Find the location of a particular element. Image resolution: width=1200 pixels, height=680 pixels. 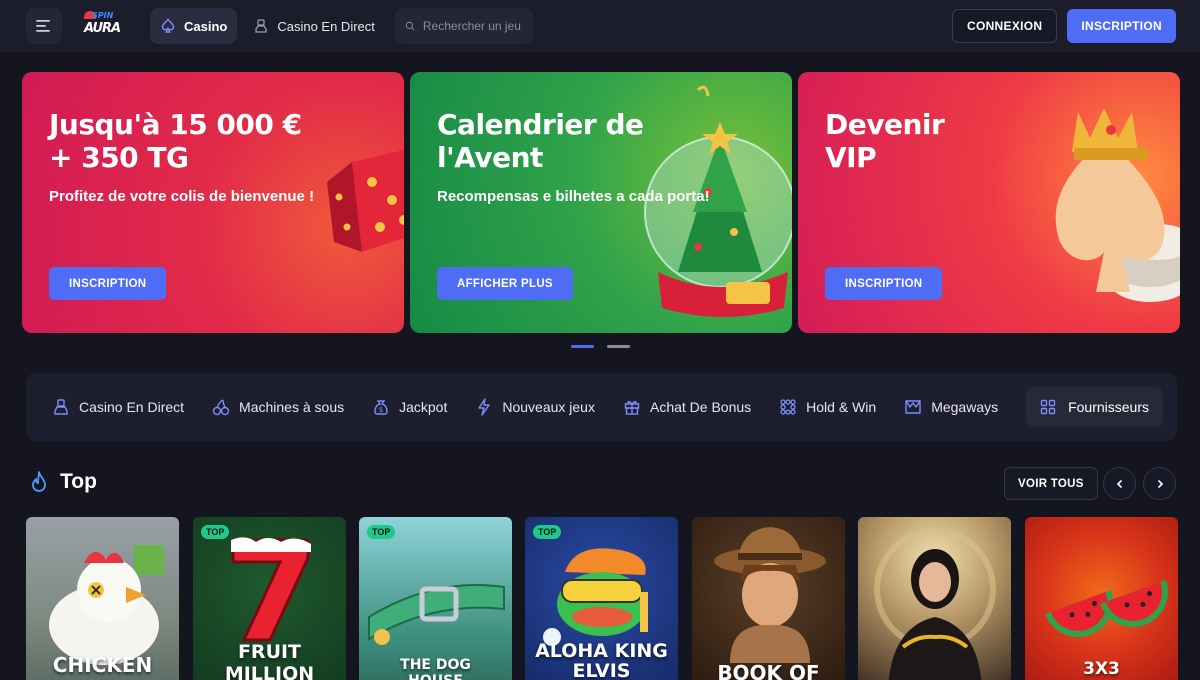

tab-live-casino-label: Casino En Direct is located at coordinates (326, 26).